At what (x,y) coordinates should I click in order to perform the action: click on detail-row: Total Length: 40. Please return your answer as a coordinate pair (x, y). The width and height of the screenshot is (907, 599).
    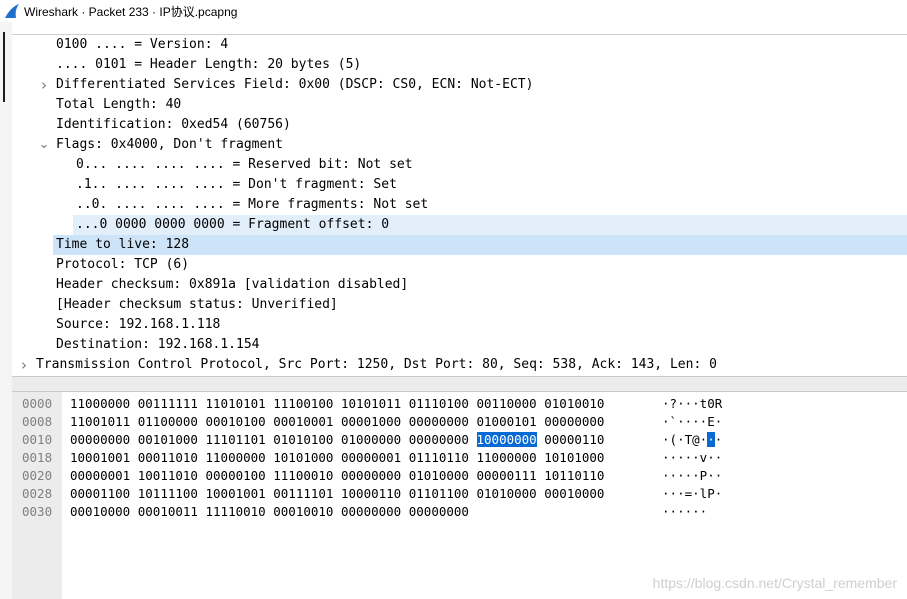
    Looking at the image, I should click on (459, 105).